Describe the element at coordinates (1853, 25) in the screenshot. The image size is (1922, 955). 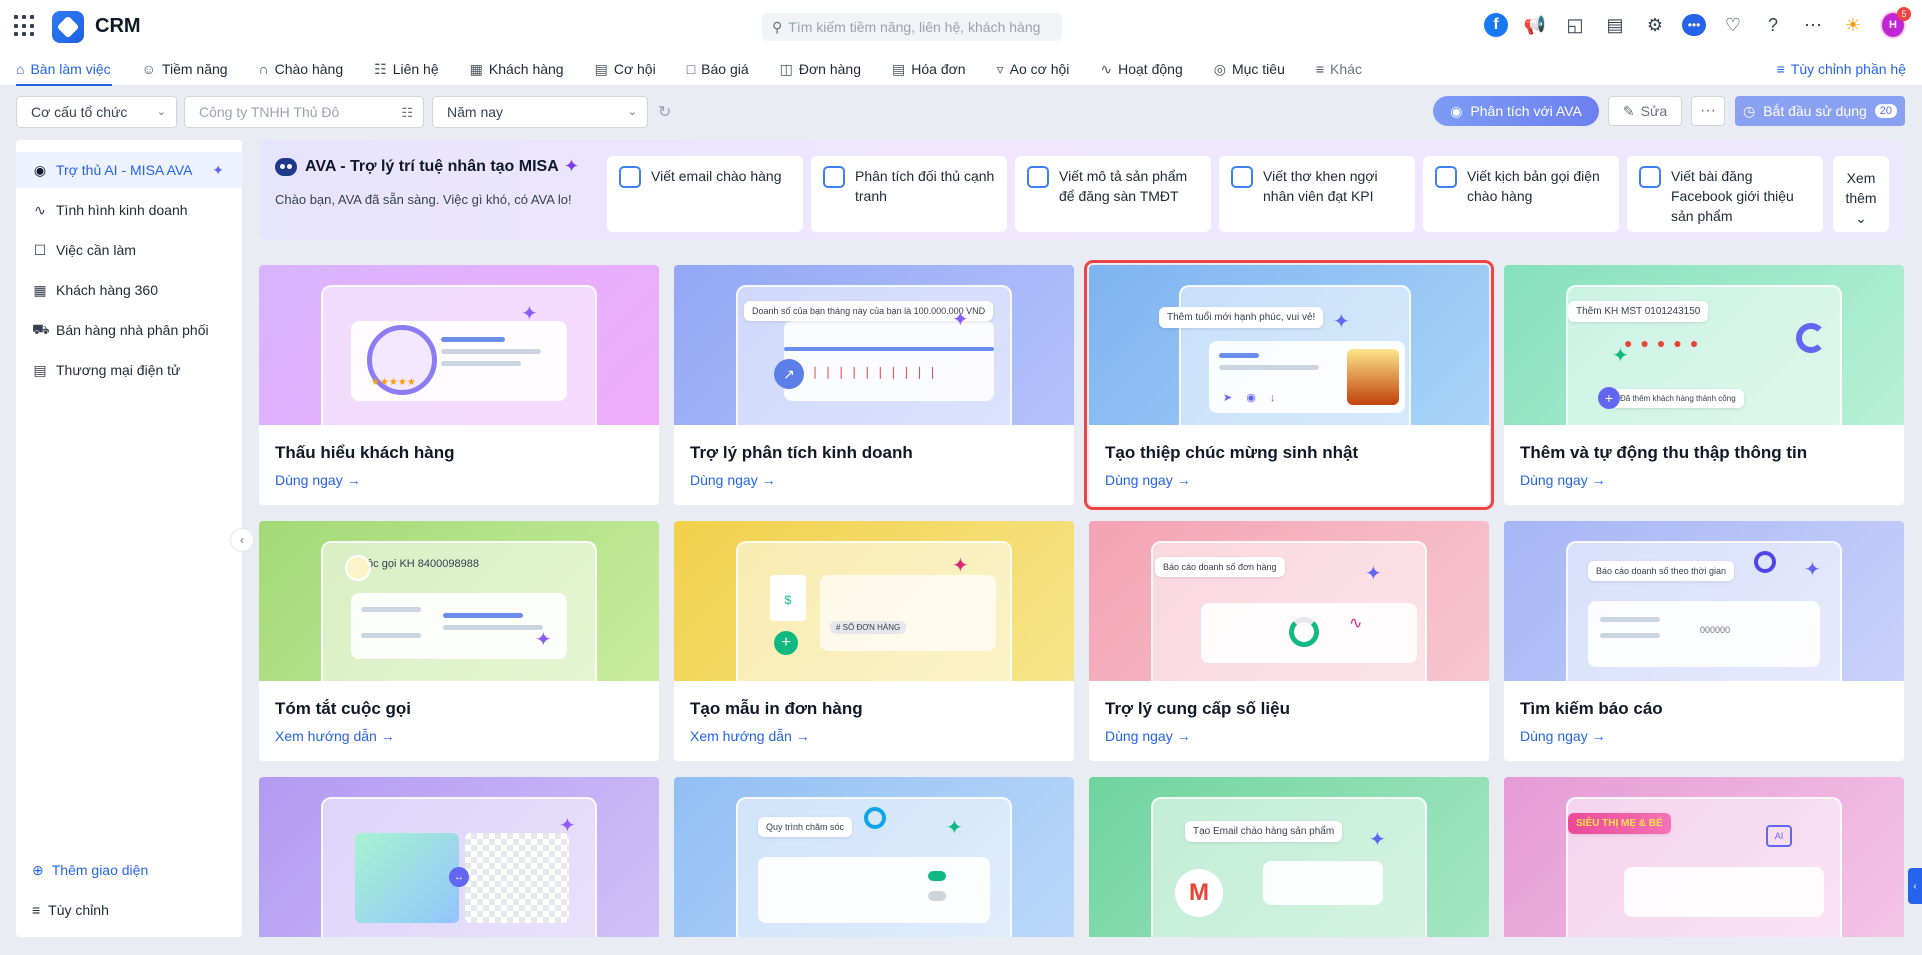
I see `lightbulb-icon: ☀` at that location.